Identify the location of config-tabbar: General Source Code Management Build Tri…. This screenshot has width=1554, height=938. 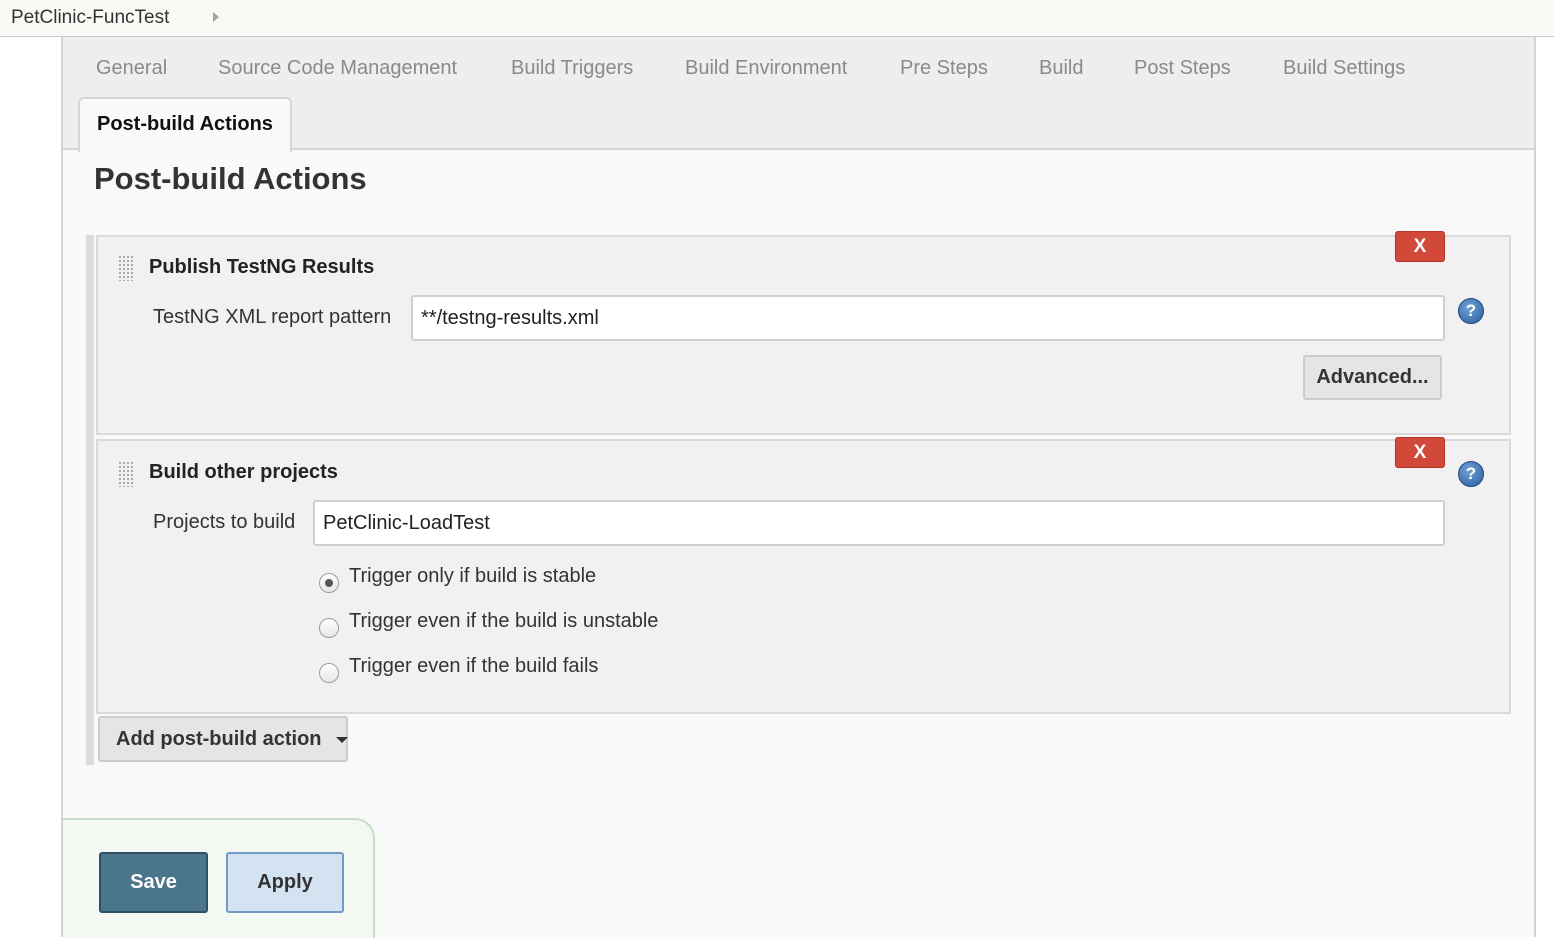
(798, 94).